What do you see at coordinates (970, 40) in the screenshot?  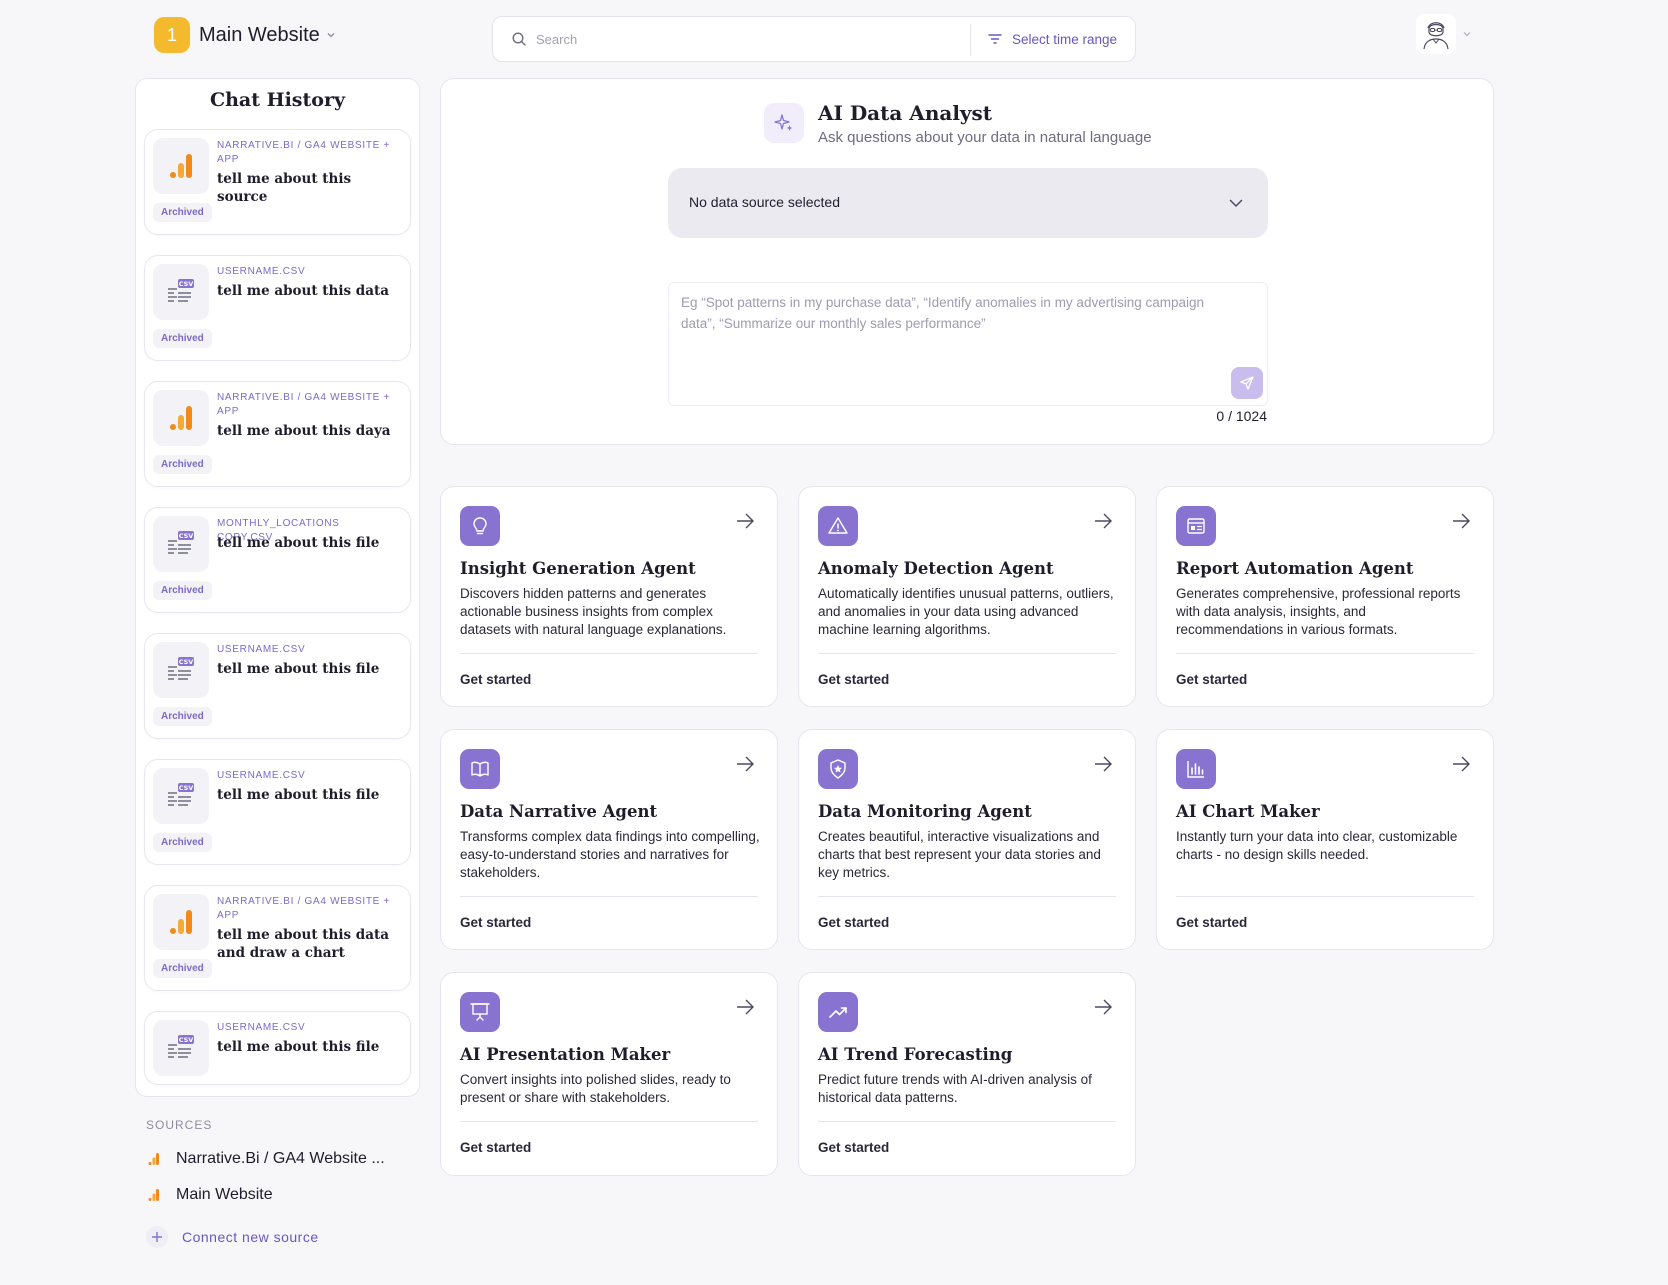 I see `search-divider` at bounding box center [970, 40].